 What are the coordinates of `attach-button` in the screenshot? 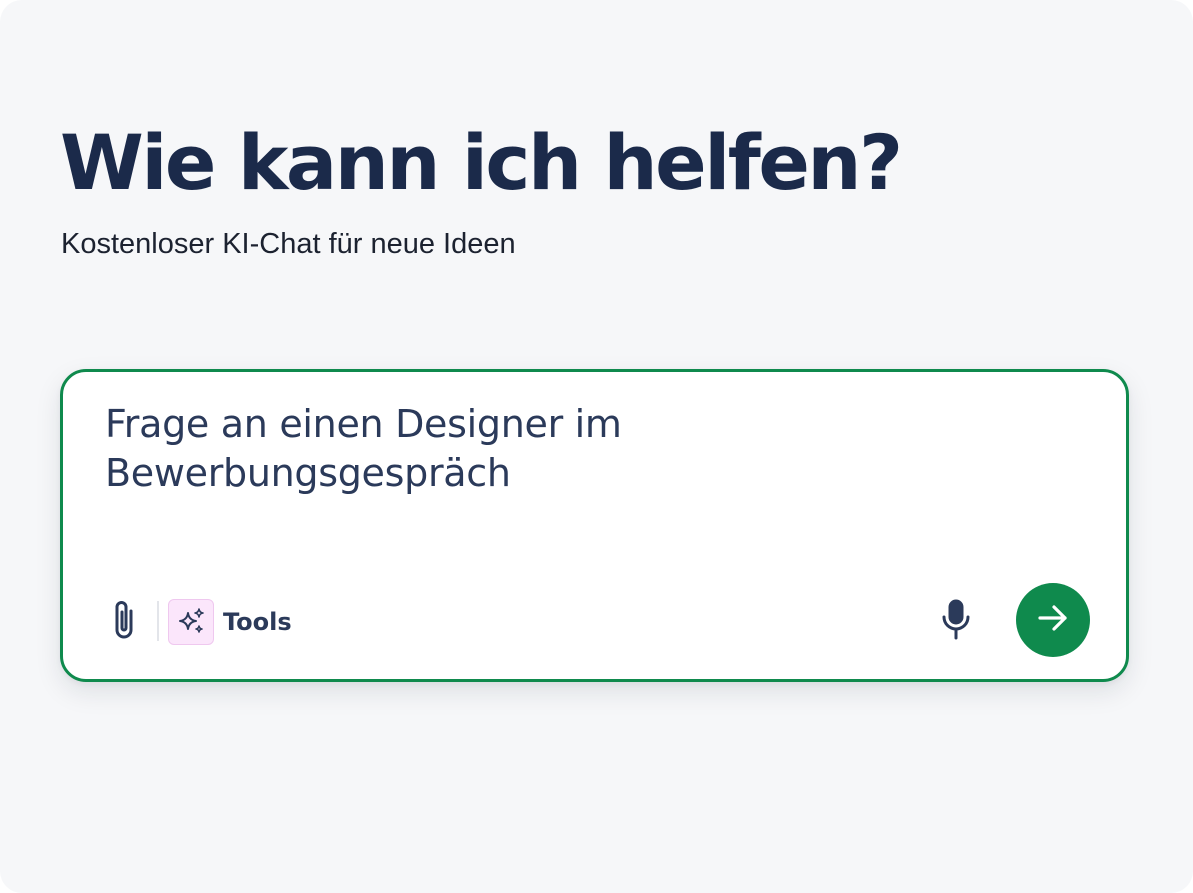 It's located at (124, 622).